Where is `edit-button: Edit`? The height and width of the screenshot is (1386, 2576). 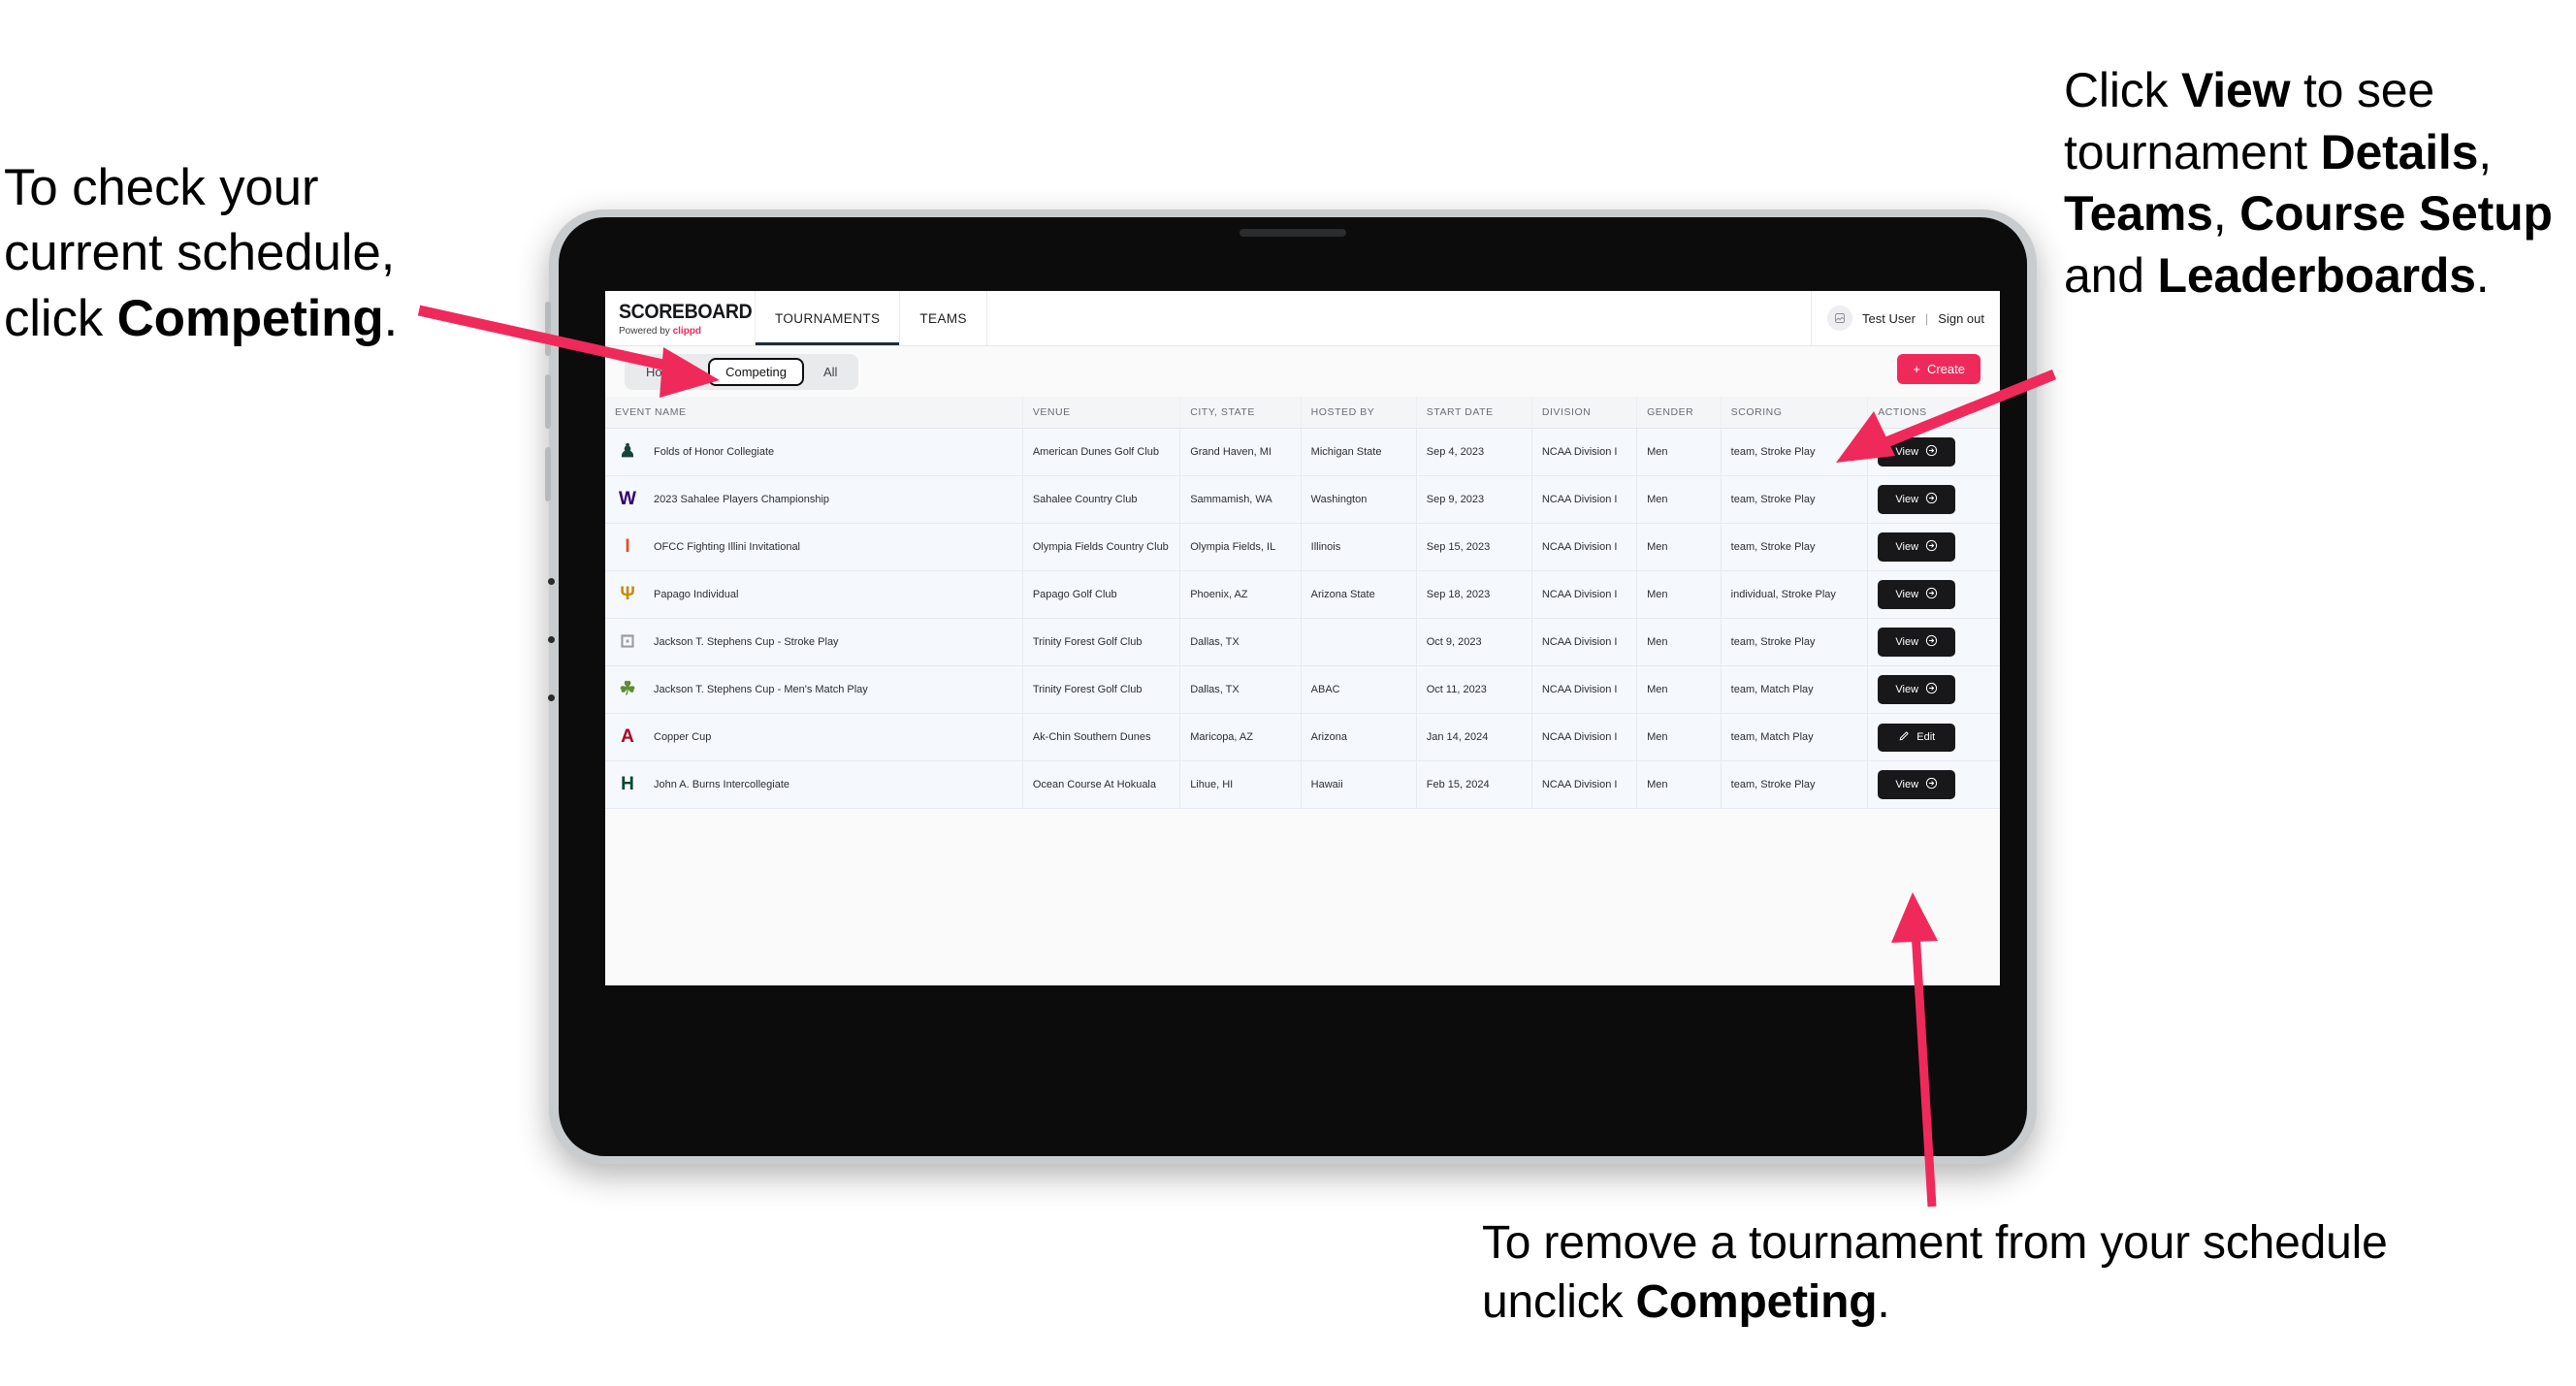 edit-button: Edit is located at coordinates (1917, 737).